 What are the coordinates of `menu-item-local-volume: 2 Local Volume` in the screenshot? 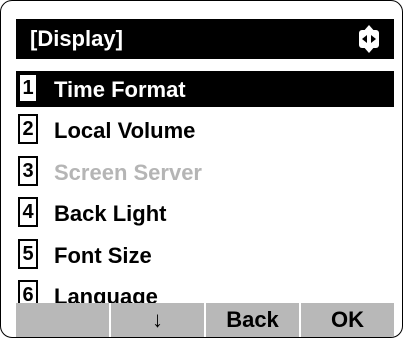 It's located at (205, 130).